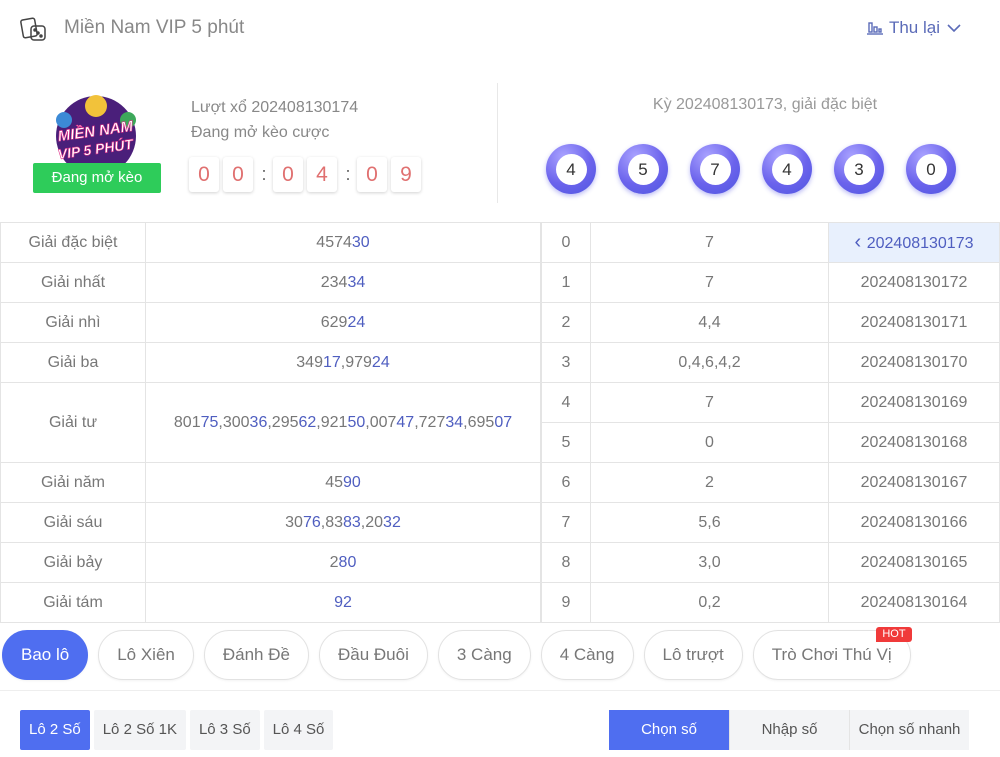 The width and height of the screenshot is (1000, 757). Describe the element at coordinates (909, 730) in the screenshot. I see `mode-button: Chọn số nhanh` at that location.